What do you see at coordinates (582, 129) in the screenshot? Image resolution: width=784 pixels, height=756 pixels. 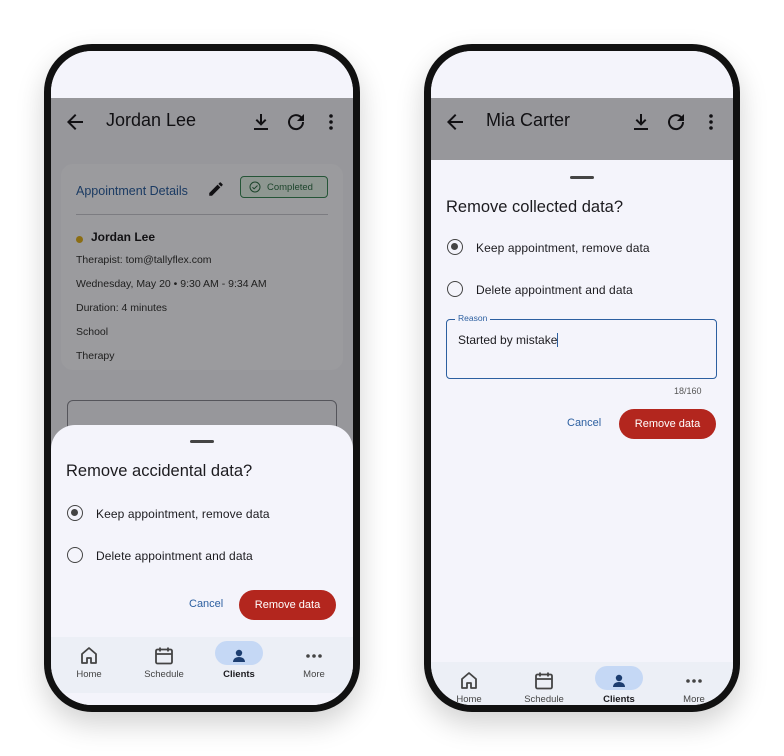 I see `modal-scrim` at bounding box center [582, 129].